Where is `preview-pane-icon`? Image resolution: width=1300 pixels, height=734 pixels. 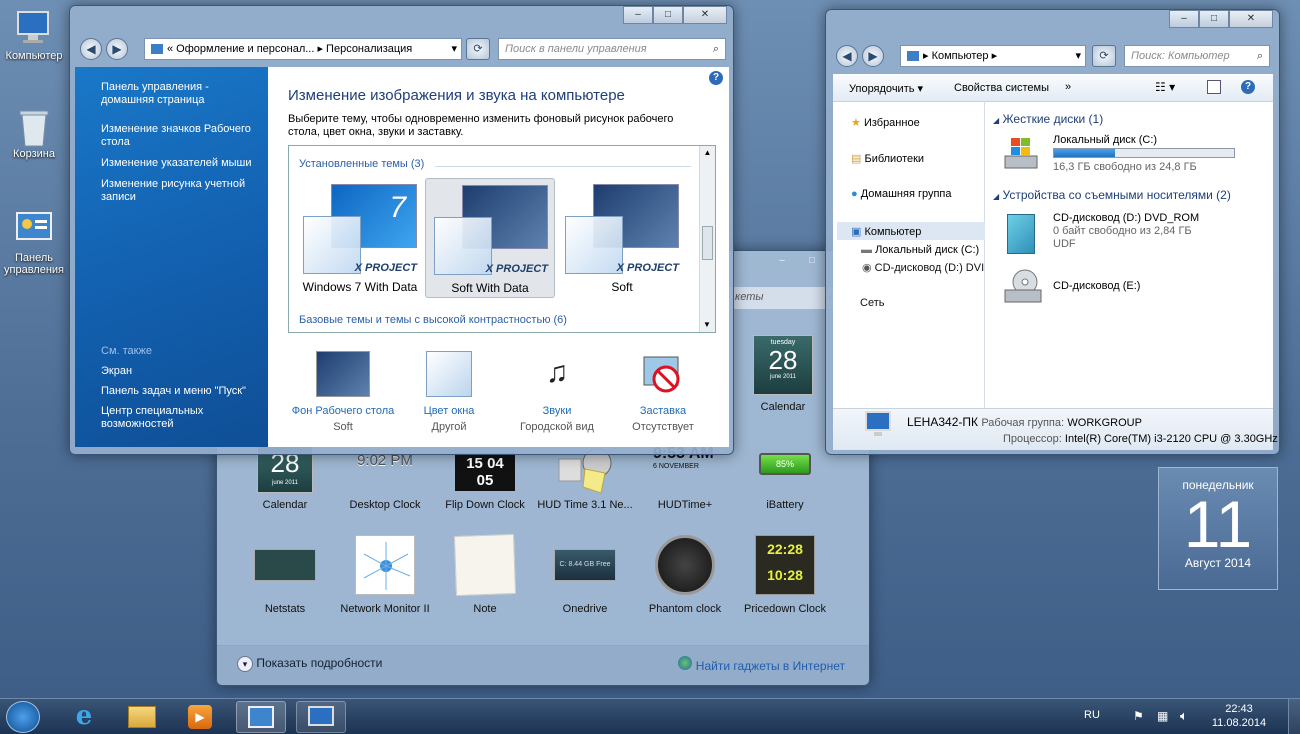 preview-pane-icon is located at coordinates (1214, 87).